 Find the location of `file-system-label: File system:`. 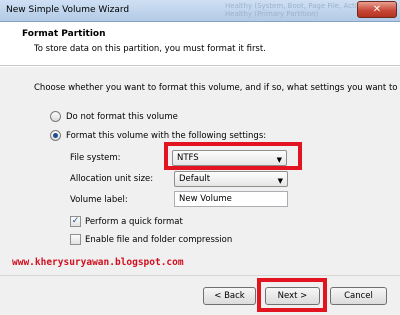

file-system-label: File system: is located at coordinates (95, 158).